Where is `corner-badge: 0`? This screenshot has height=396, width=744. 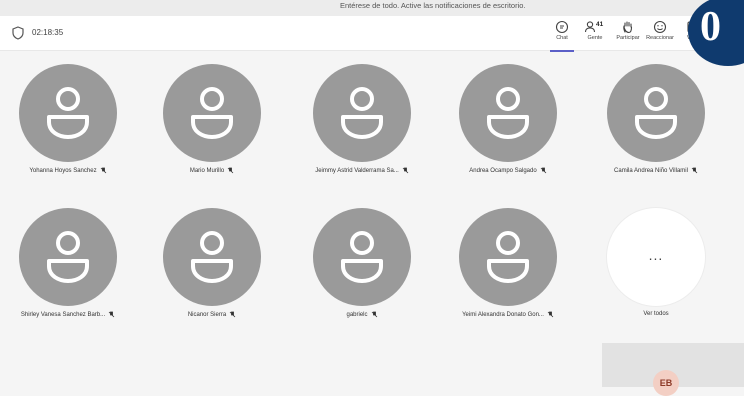 corner-badge: 0 is located at coordinates (716, 33).